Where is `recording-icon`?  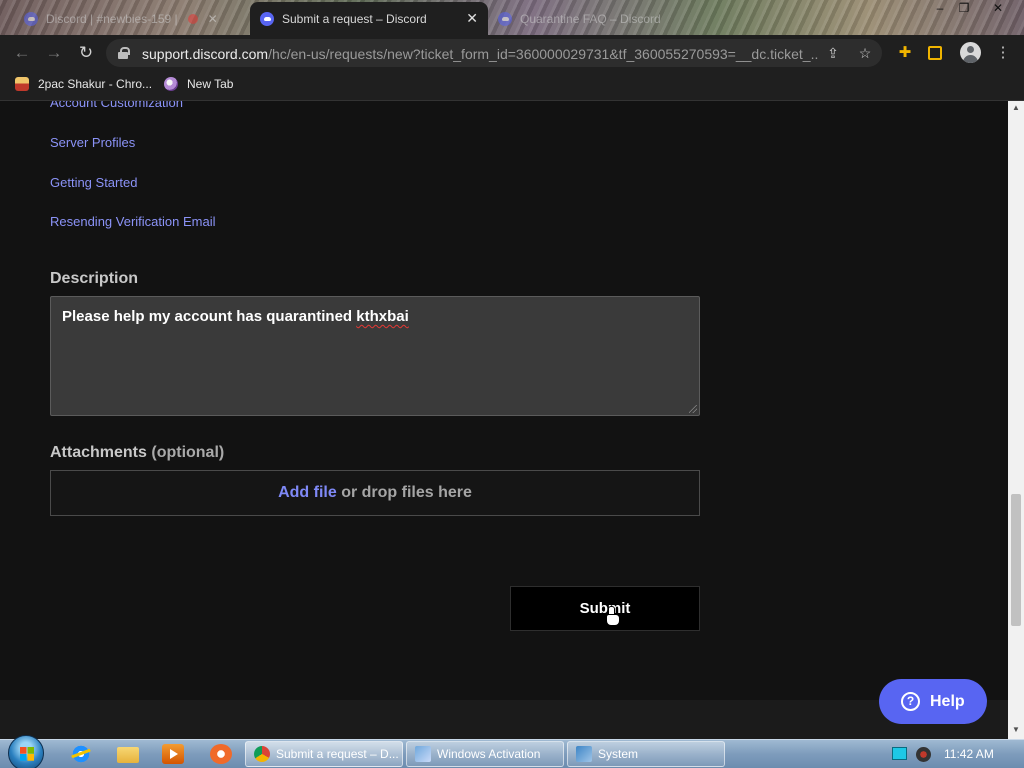 recording-icon is located at coordinates (192, 18).